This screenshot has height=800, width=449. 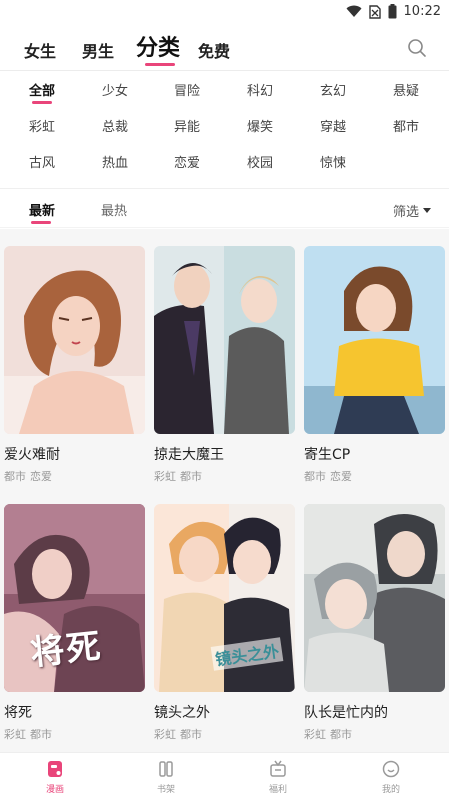 I want to click on sort-label: 最新, so click(x=42, y=211).